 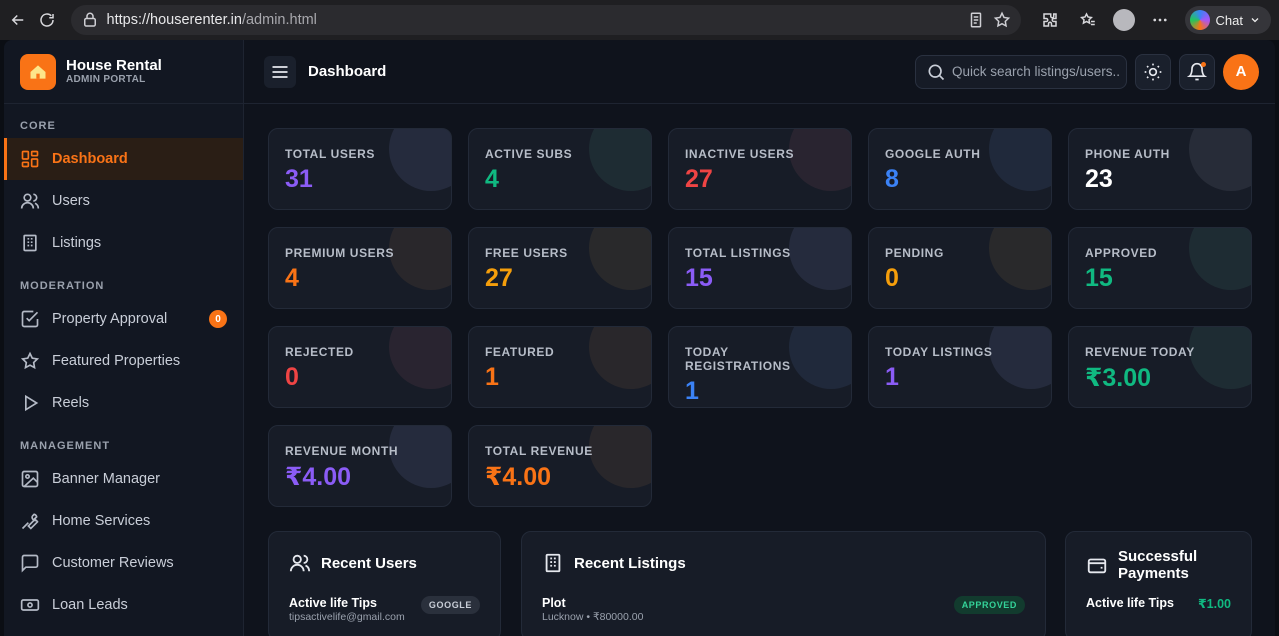 I want to click on search-input: Quick search listings/users.., so click(x=1021, y=71).